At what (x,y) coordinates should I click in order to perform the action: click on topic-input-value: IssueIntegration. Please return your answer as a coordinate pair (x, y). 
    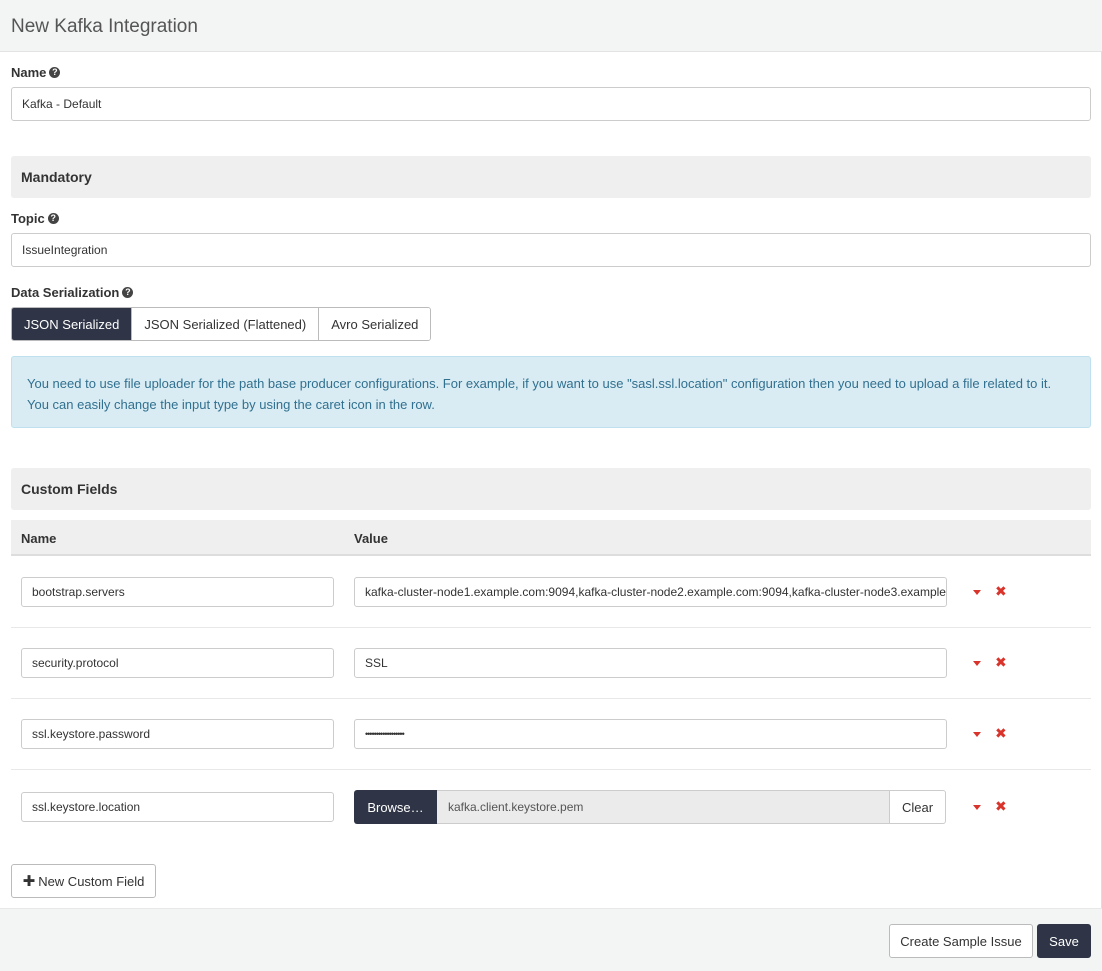
    Looking at the image, I should click on (65, 250).